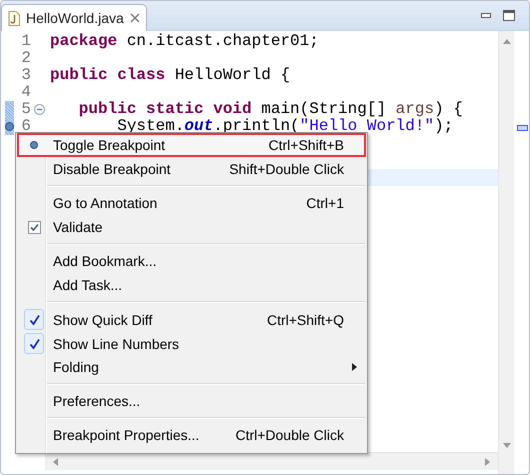  Describe the element at coordinates (184, 41) in the screenshot. I see `code-line: package cn.itcast.chapter01;` at that location.